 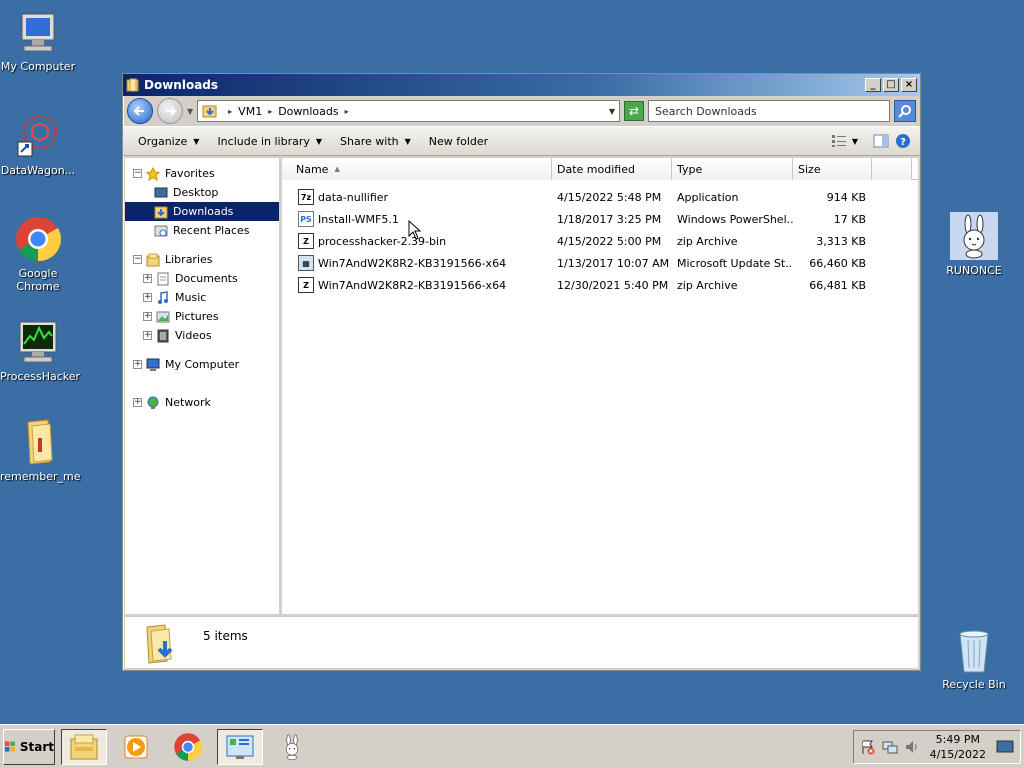 What do you see at coordinates (408, 111) in the screenshot?
I see `address-bar: ▸ VM1 ▸ Downloads ▸ ▼` at bounding box center [408, 111].